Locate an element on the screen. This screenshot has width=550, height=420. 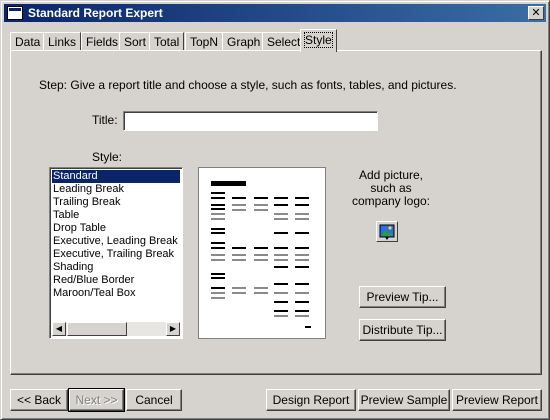
style-item-trailing-break: Trailing Break is located at coordinates (116, 202).